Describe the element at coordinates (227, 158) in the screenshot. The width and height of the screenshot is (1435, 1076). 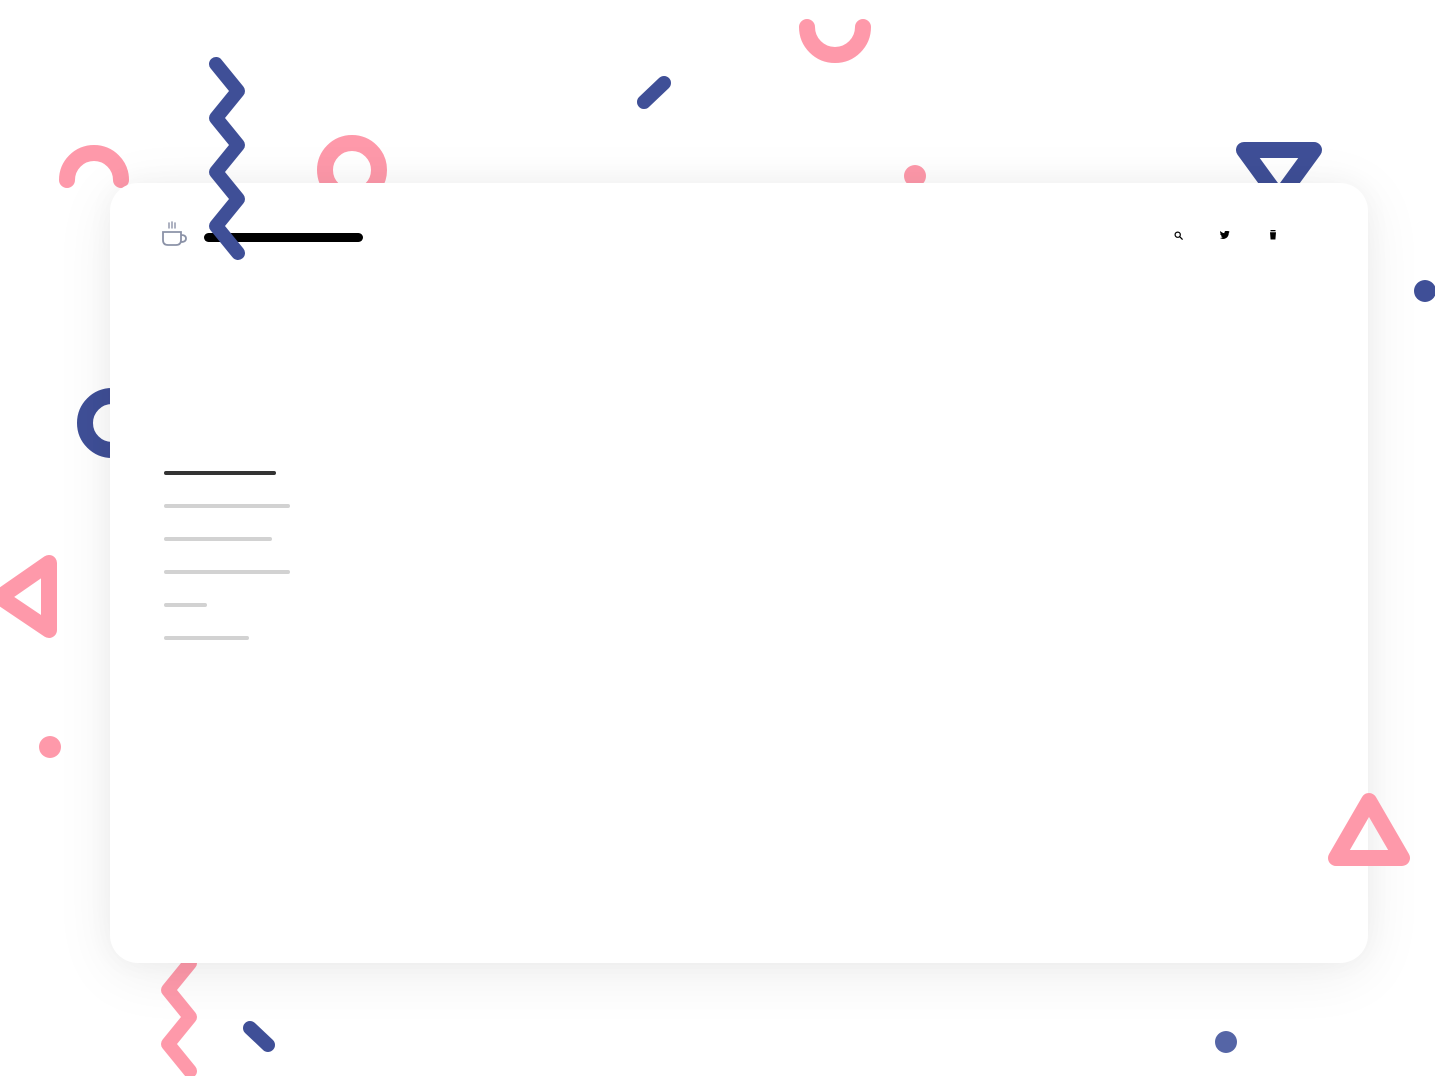
I see `navy-zigzag-shape` at that location.